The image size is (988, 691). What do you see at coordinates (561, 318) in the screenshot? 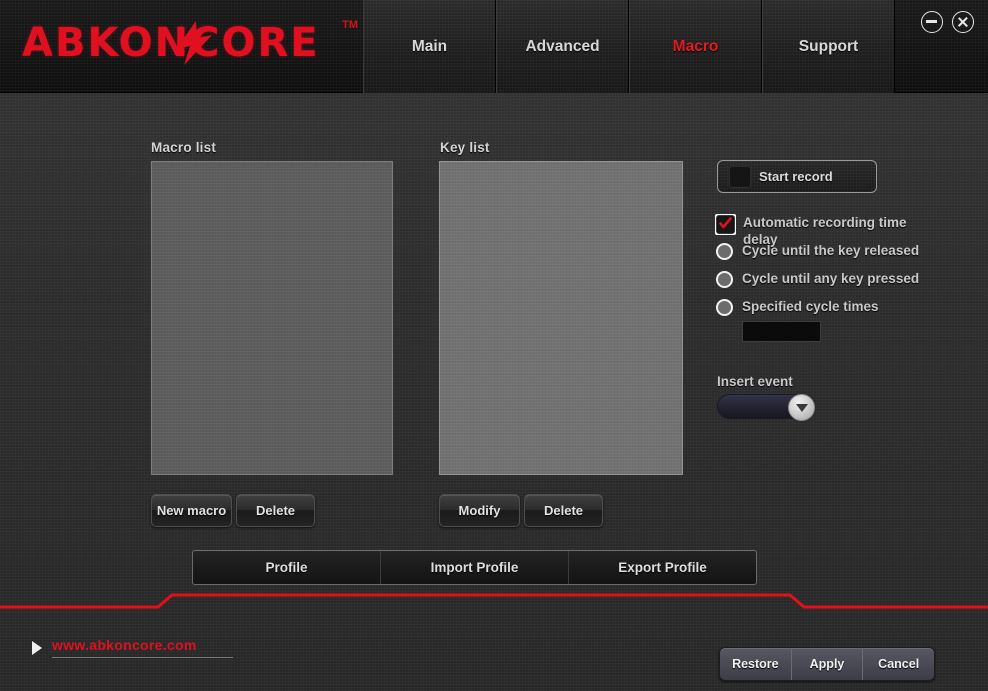
I see `key-list-box` at bounding box center [561, 318].